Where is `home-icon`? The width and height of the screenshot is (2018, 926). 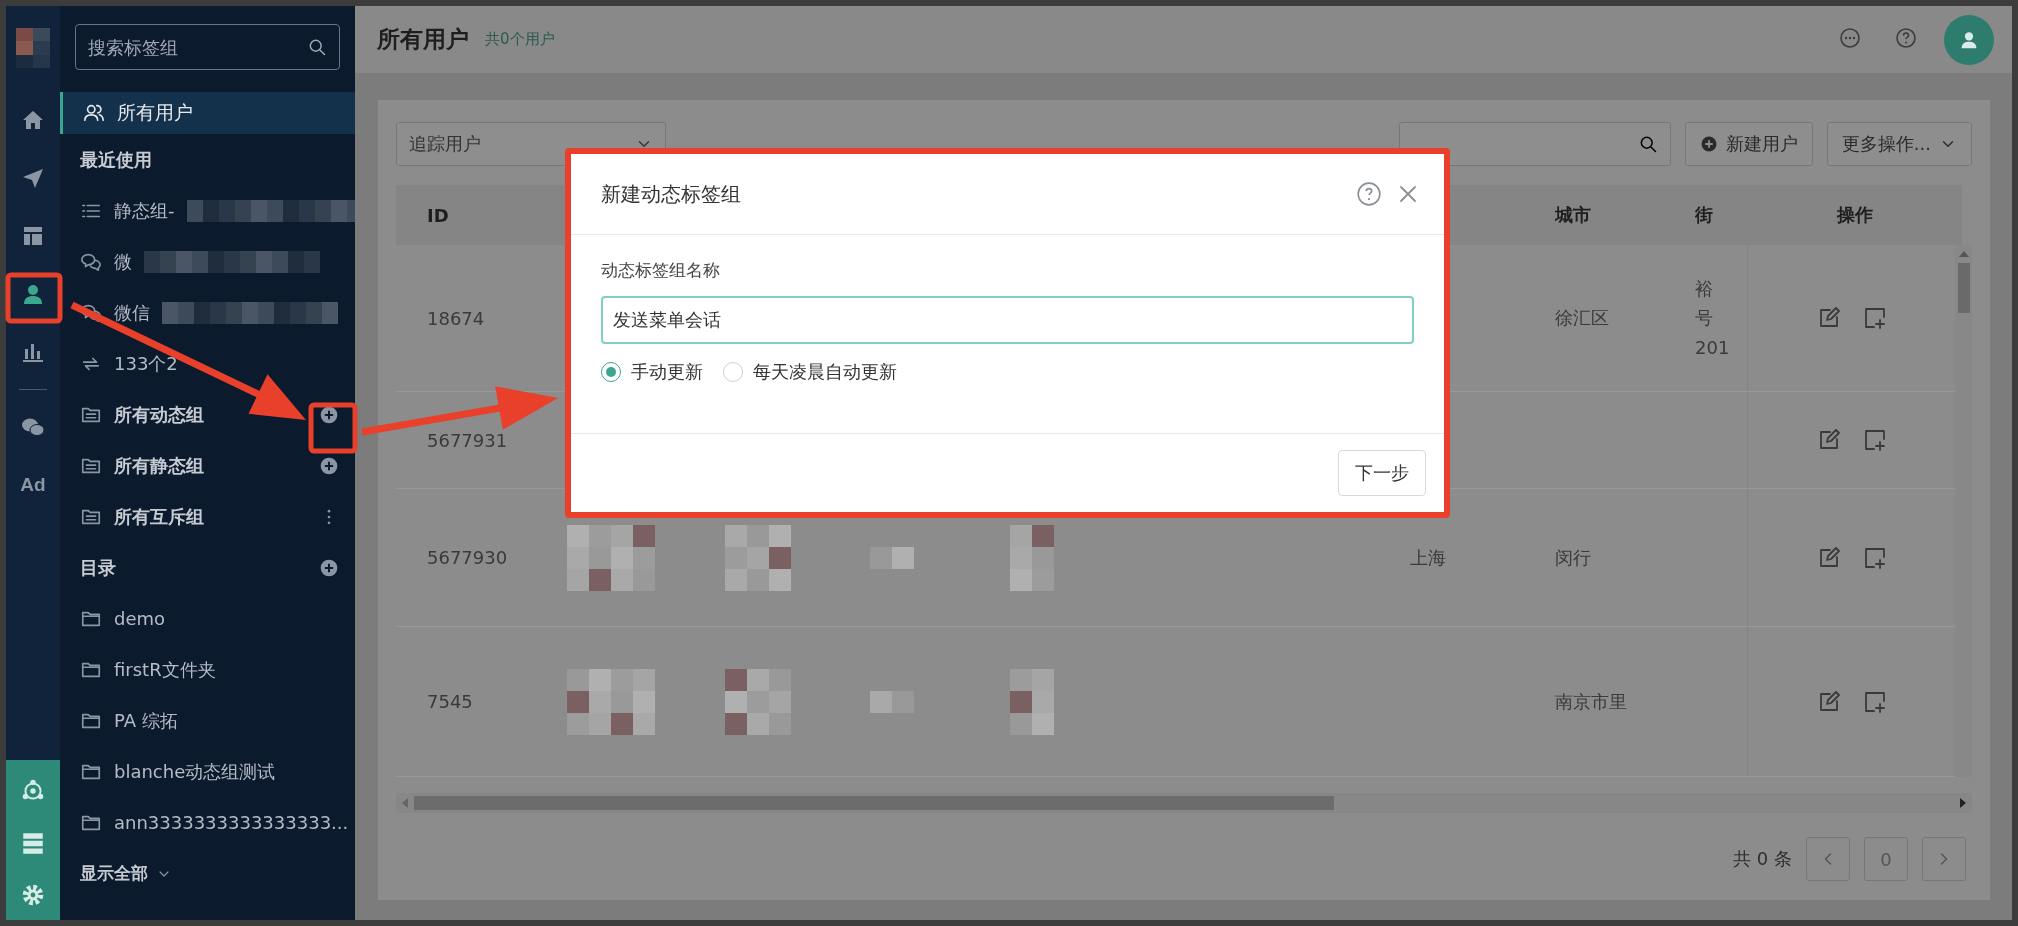
home-icon is located at coordinates (33, 120).